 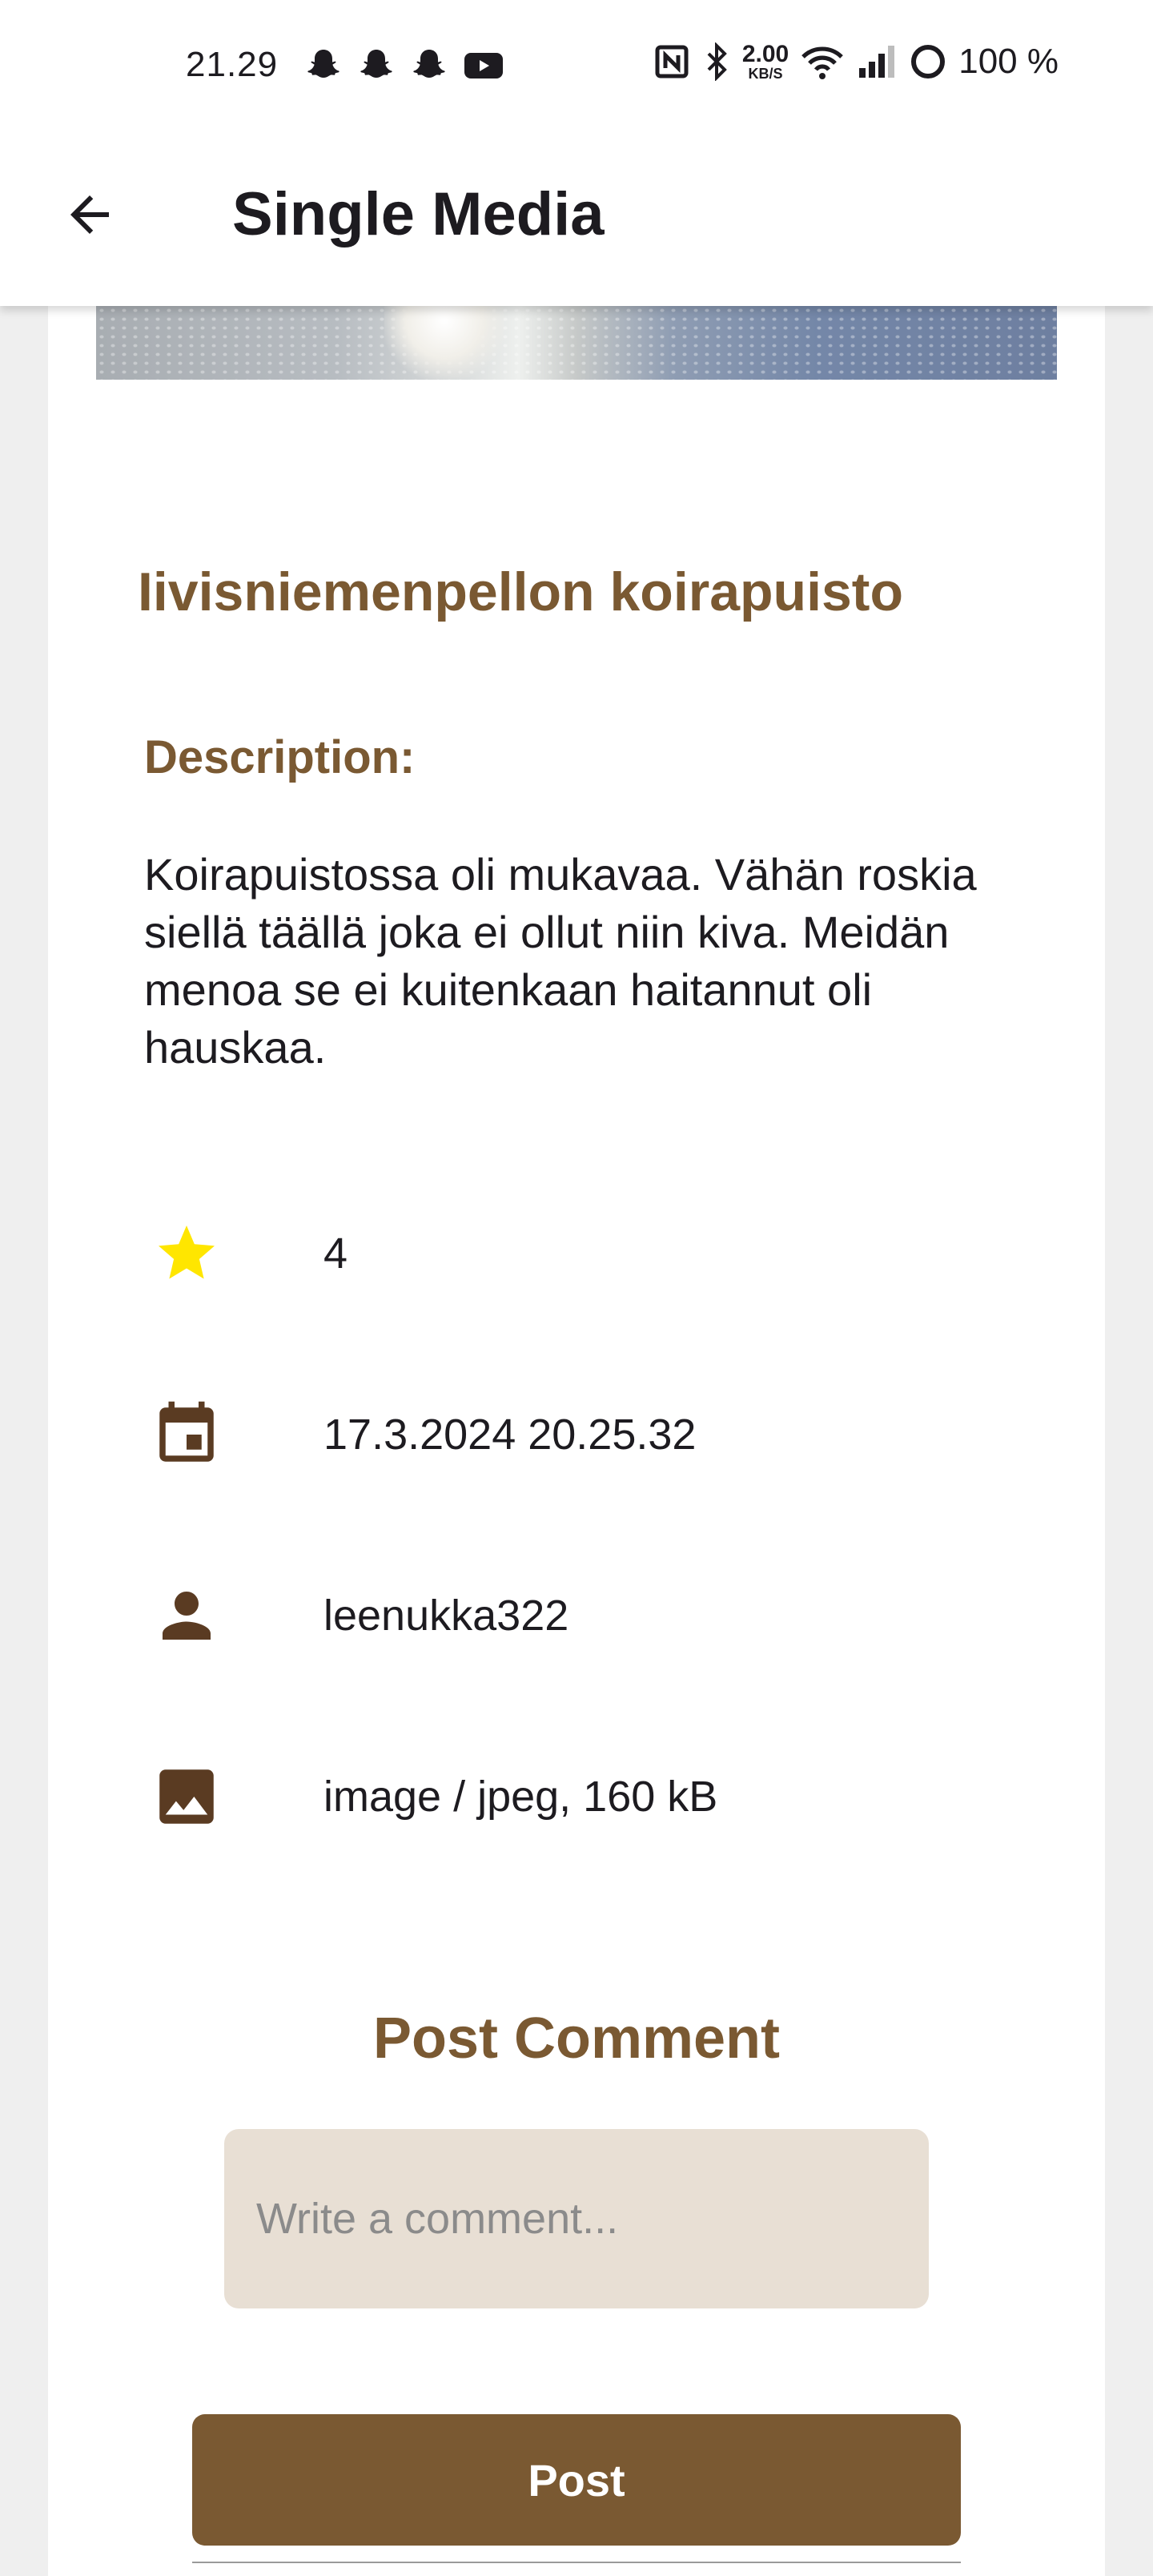 I want to click on calendar-icon, so click(x=187, y=1435).